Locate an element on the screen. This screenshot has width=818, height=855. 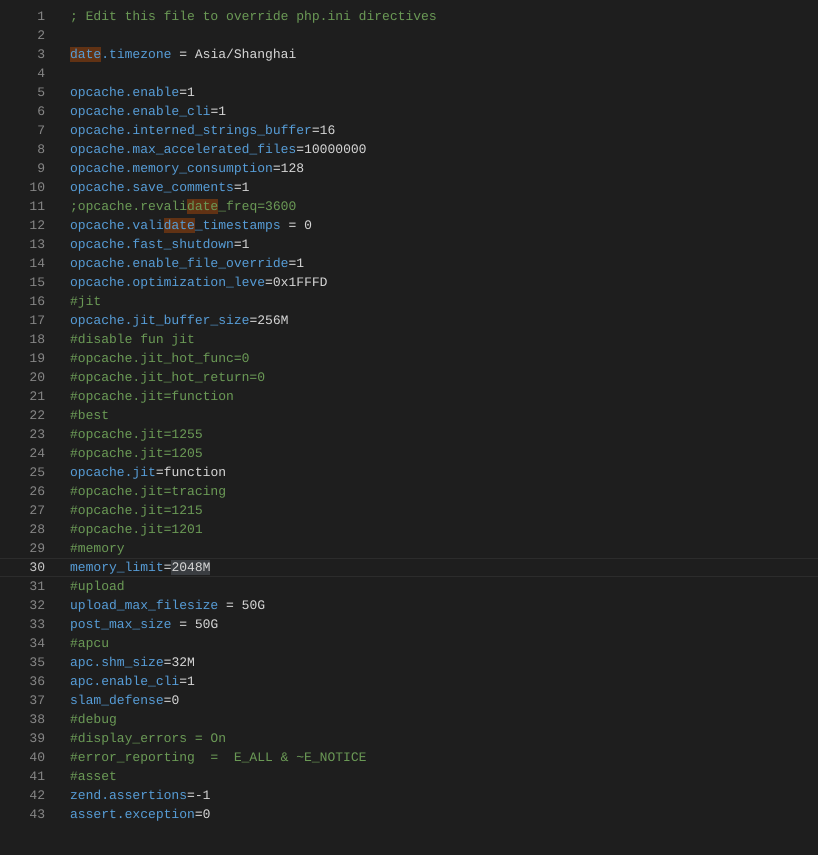
code-line: ;opcache.revalidate_freq=3600 is located at coordinates (183, 206).